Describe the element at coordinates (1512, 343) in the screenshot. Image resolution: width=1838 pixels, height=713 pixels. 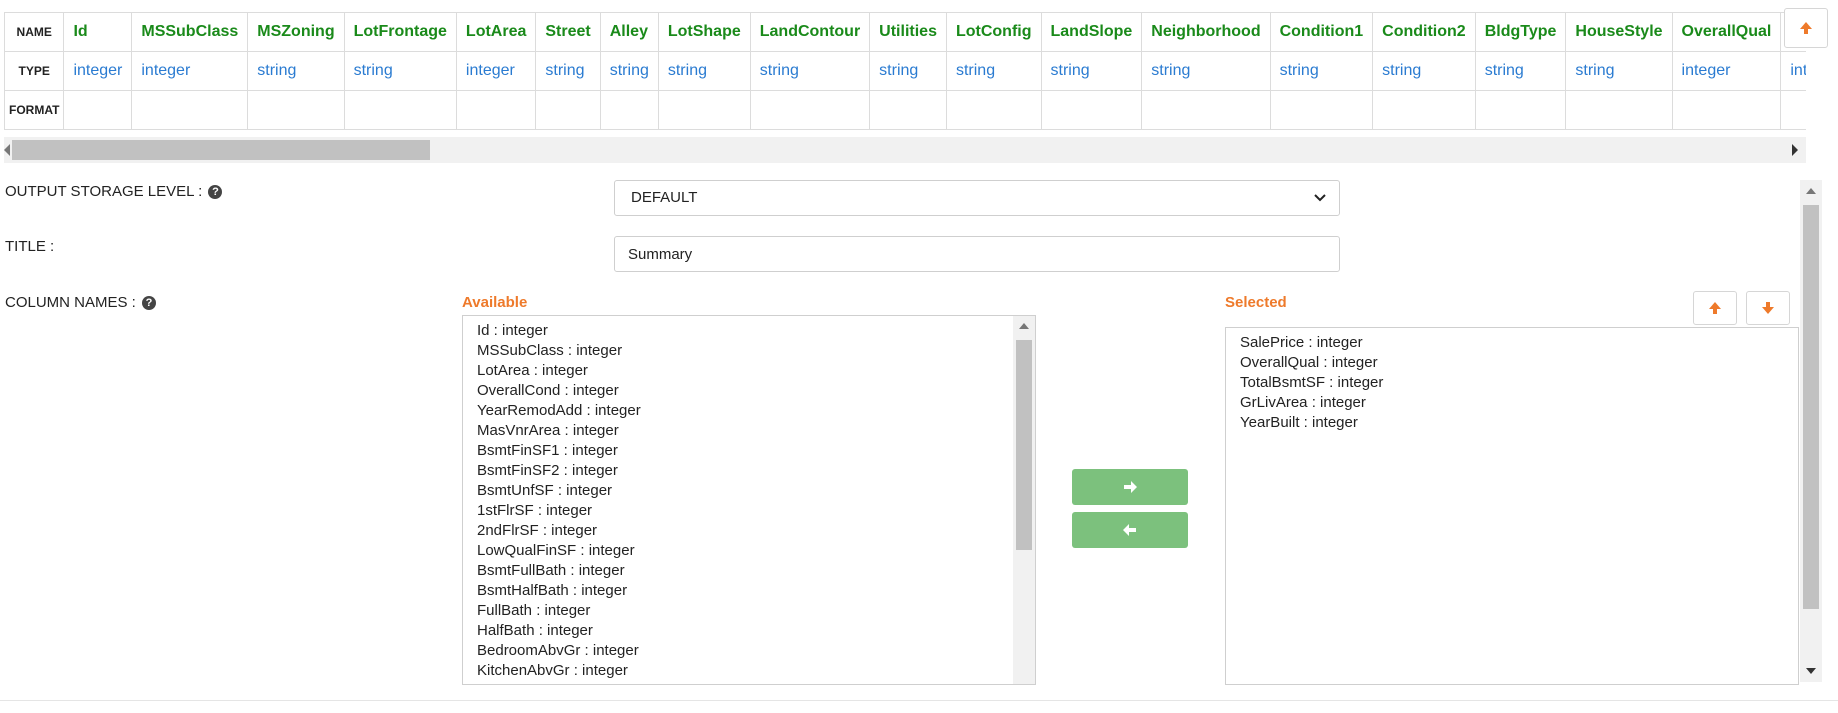
I see `list-item: SalePrice : integer` at that location.